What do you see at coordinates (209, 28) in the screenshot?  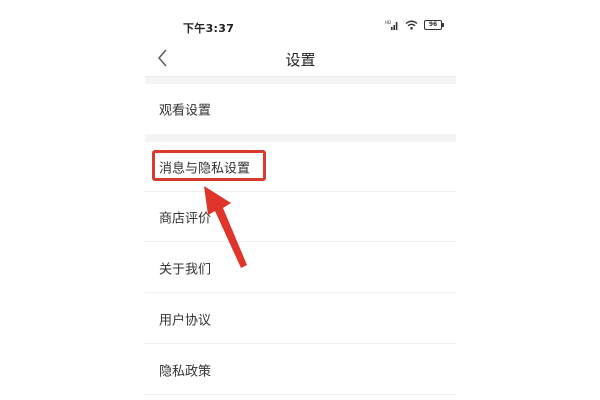 I see `status-time: 下午3:37` at bounding box center [209, 28].